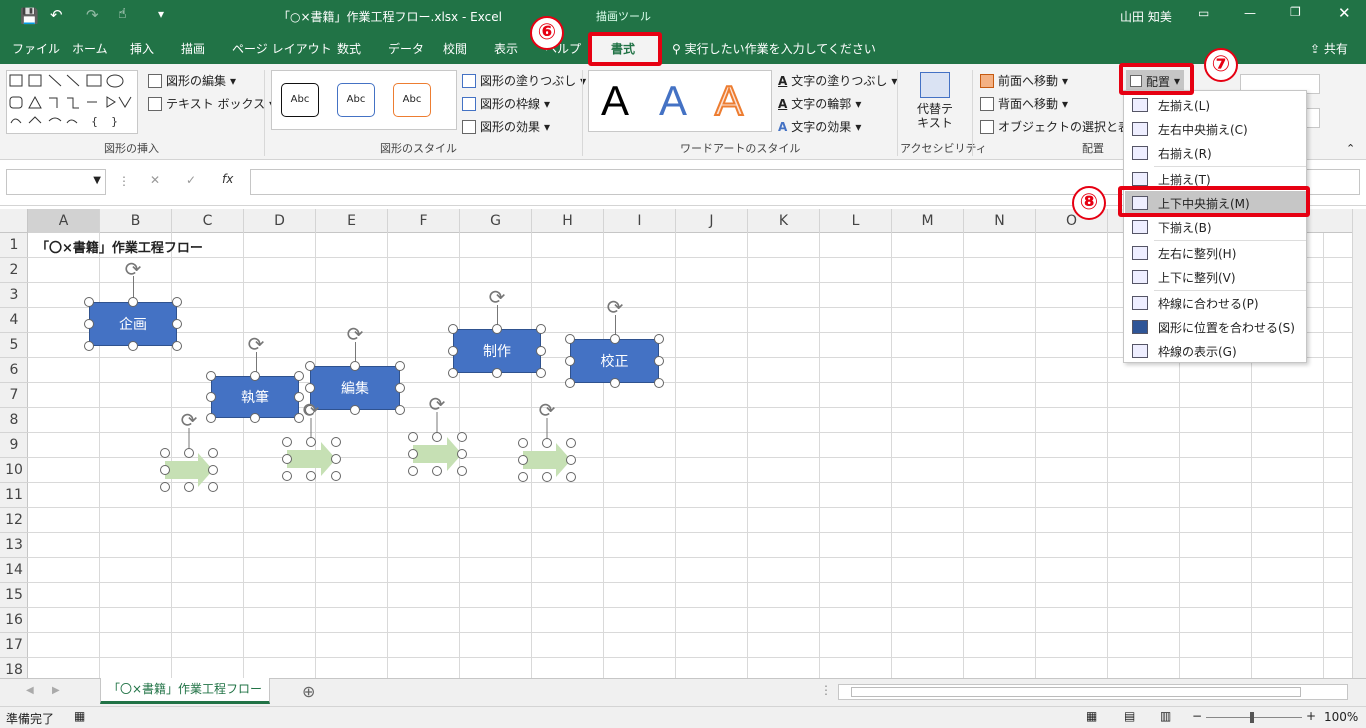 The image size is (1366, 728). What do you see at coordinates (837, 80) in the screenshot?
I see `text-fill-button: A 文字の塗りつぶし ▾` at bounding box center [837, 80].